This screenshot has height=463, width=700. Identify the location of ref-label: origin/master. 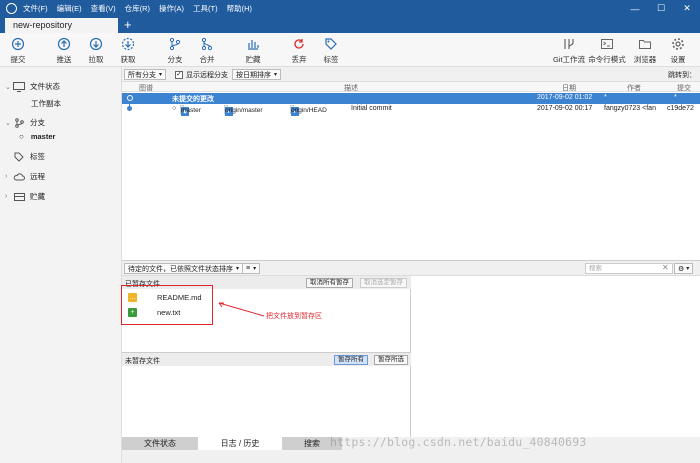
(244, 110).